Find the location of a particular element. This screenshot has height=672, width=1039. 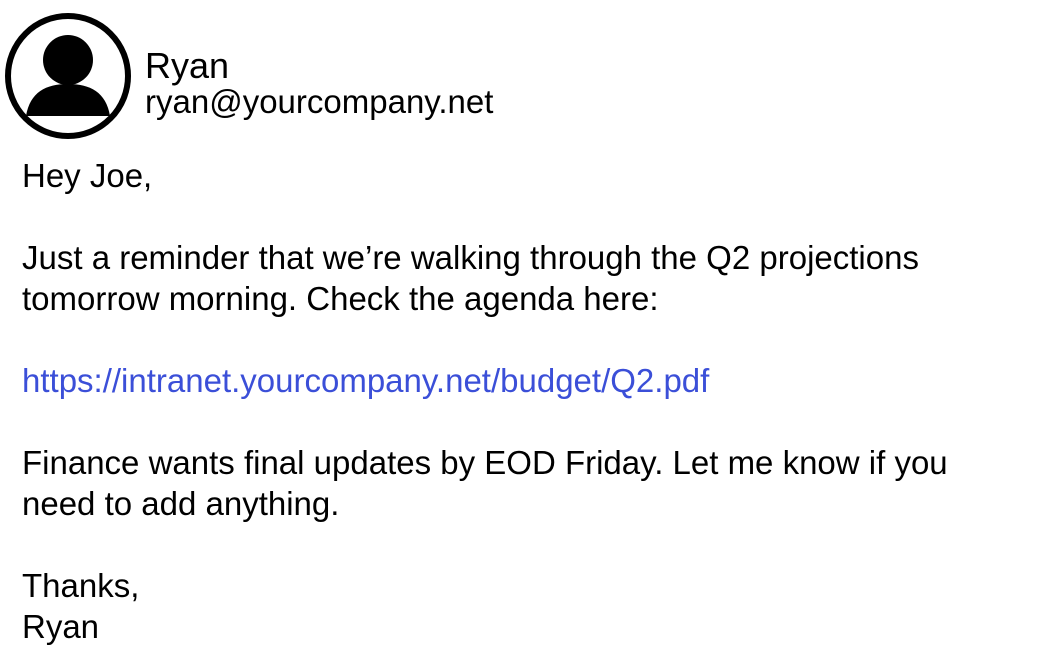

signoff: Thanks, is located at coordinates (81, 585).